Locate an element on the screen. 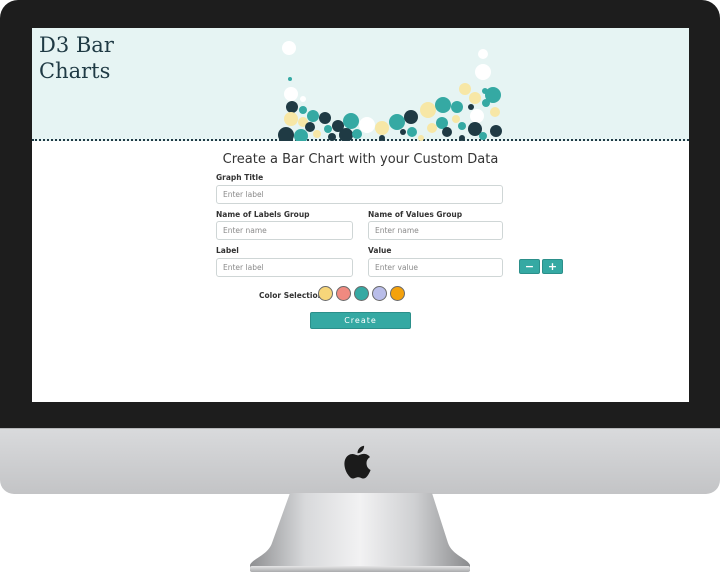 Image resolution: width=720 pixels, height=574 pixels. color-swatch-orange is located at coordinates (397, 293).